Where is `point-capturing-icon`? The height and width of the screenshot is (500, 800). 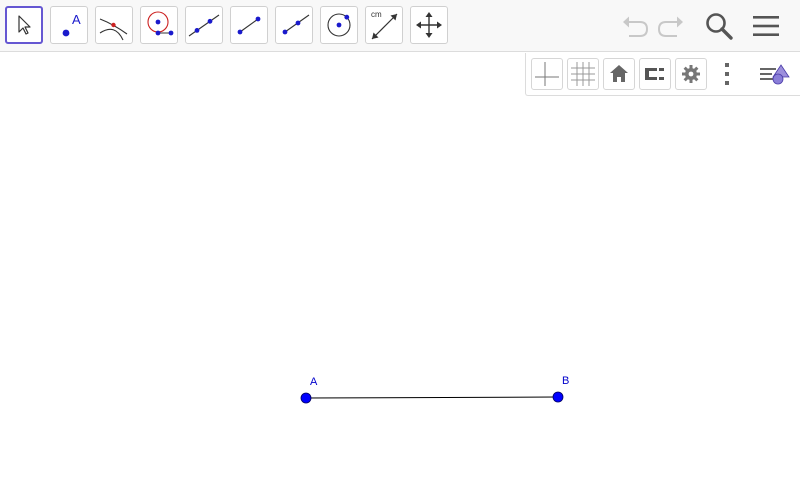 point-capturing-icon is located at coordinates (654, 74).